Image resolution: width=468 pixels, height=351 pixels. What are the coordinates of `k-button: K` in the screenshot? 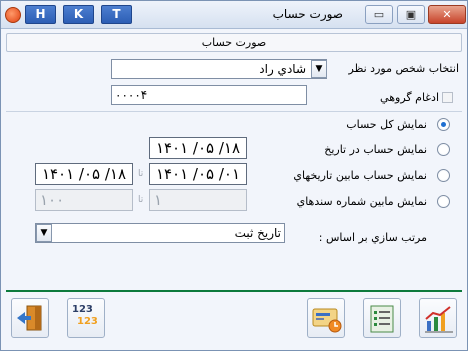 It's located at (78, 14).